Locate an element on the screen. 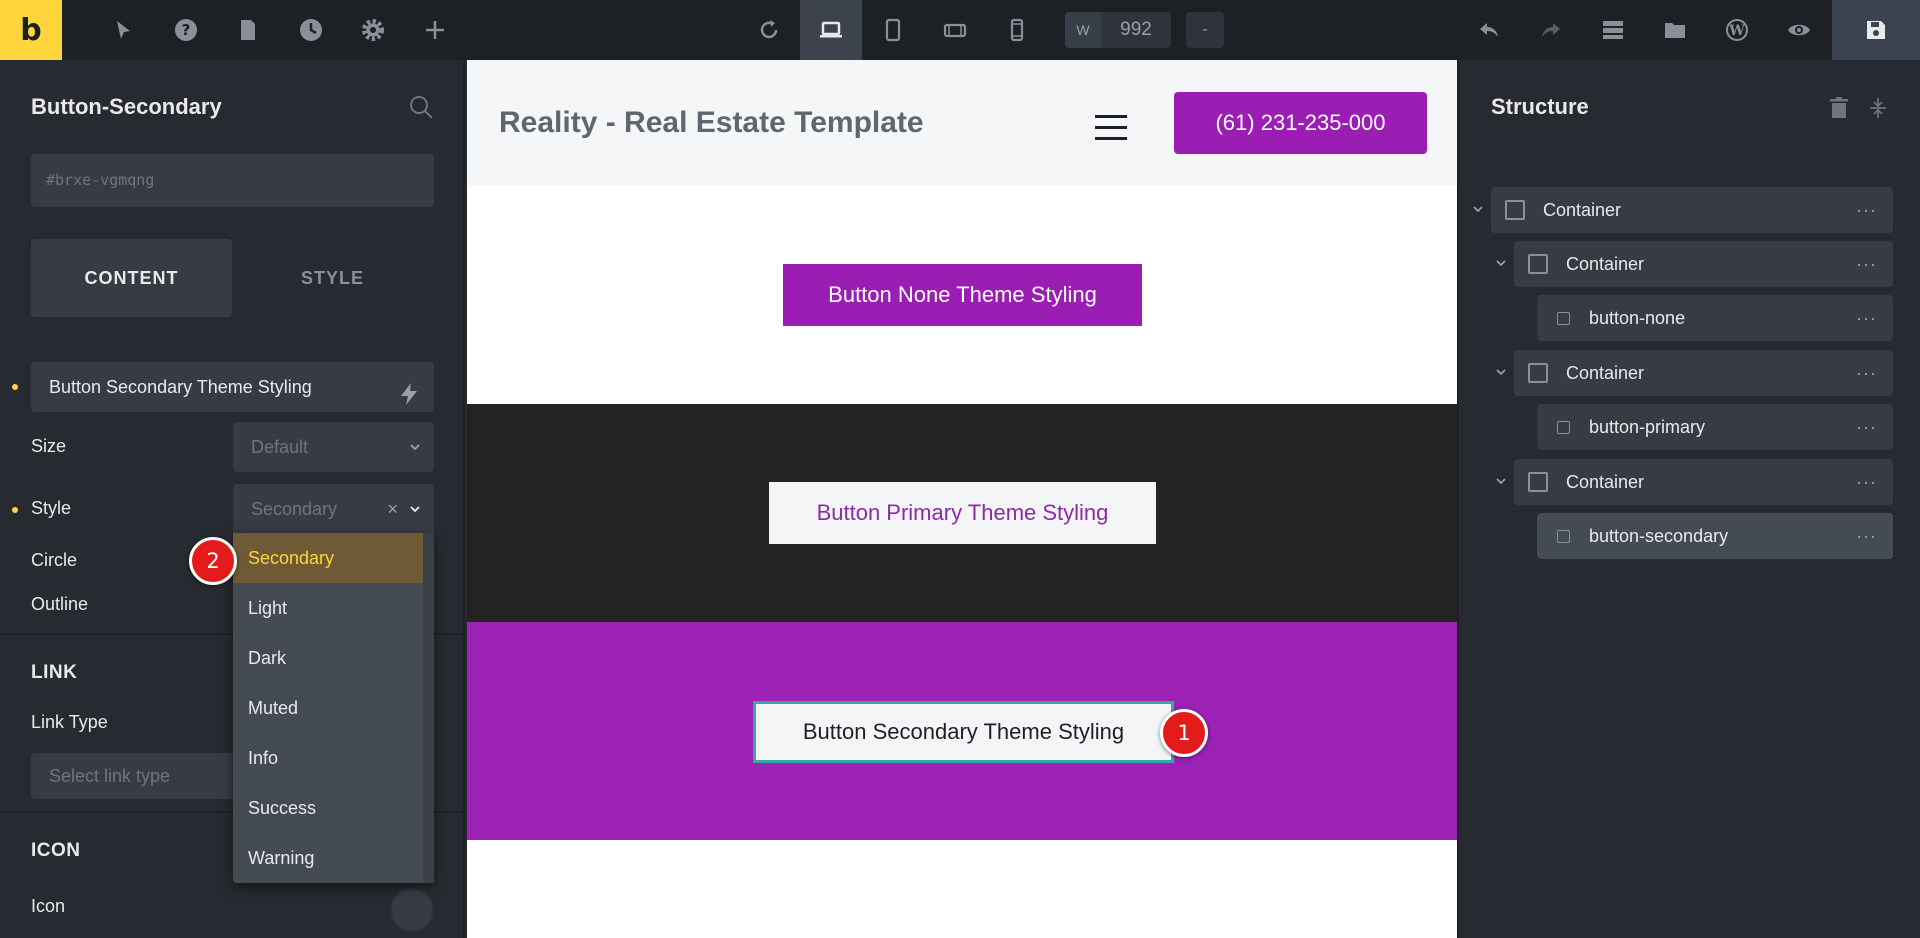 This screenshot has width=1920, height=938. dropdown-option-info: Info is located at coordinates (328, 758).